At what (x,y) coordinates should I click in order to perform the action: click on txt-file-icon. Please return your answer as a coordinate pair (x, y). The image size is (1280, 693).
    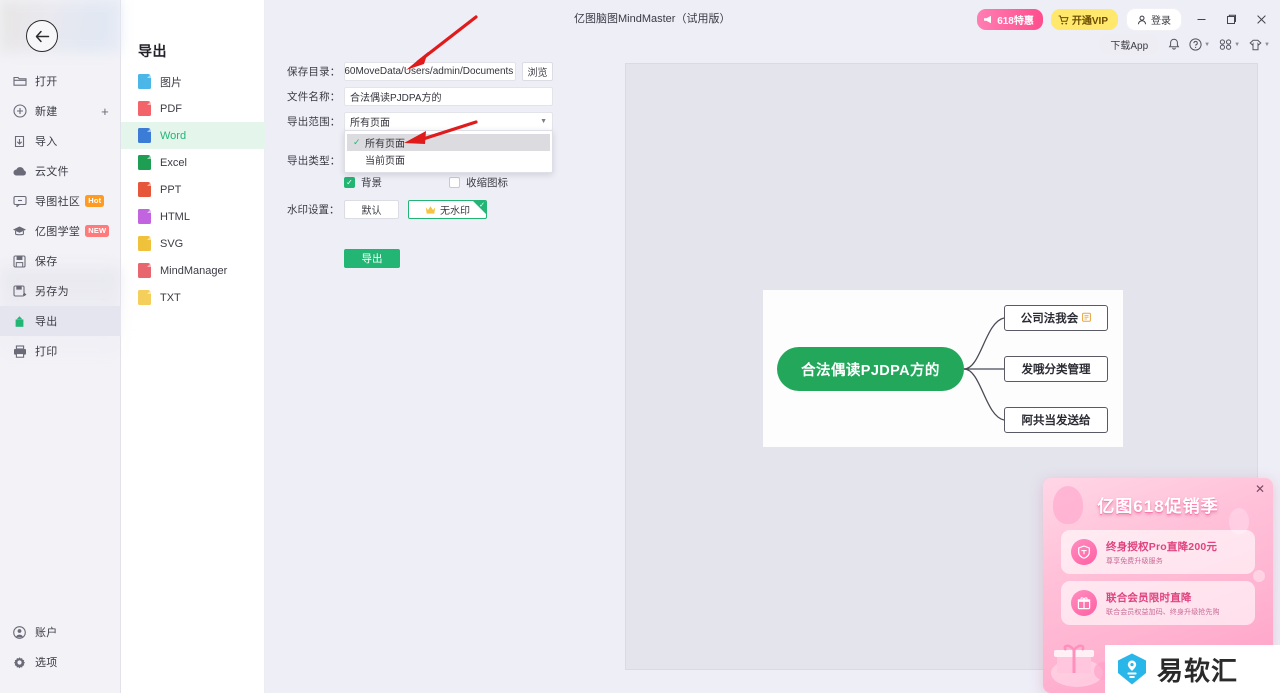
    Looking at the image, I should click on (144, 297).